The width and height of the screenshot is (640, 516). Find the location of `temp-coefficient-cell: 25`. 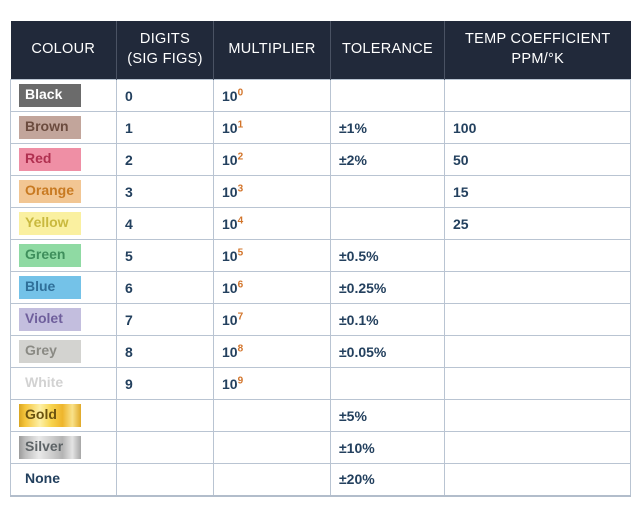

temp-coefficient-cell: 25 is located at coordinates (537, 224).